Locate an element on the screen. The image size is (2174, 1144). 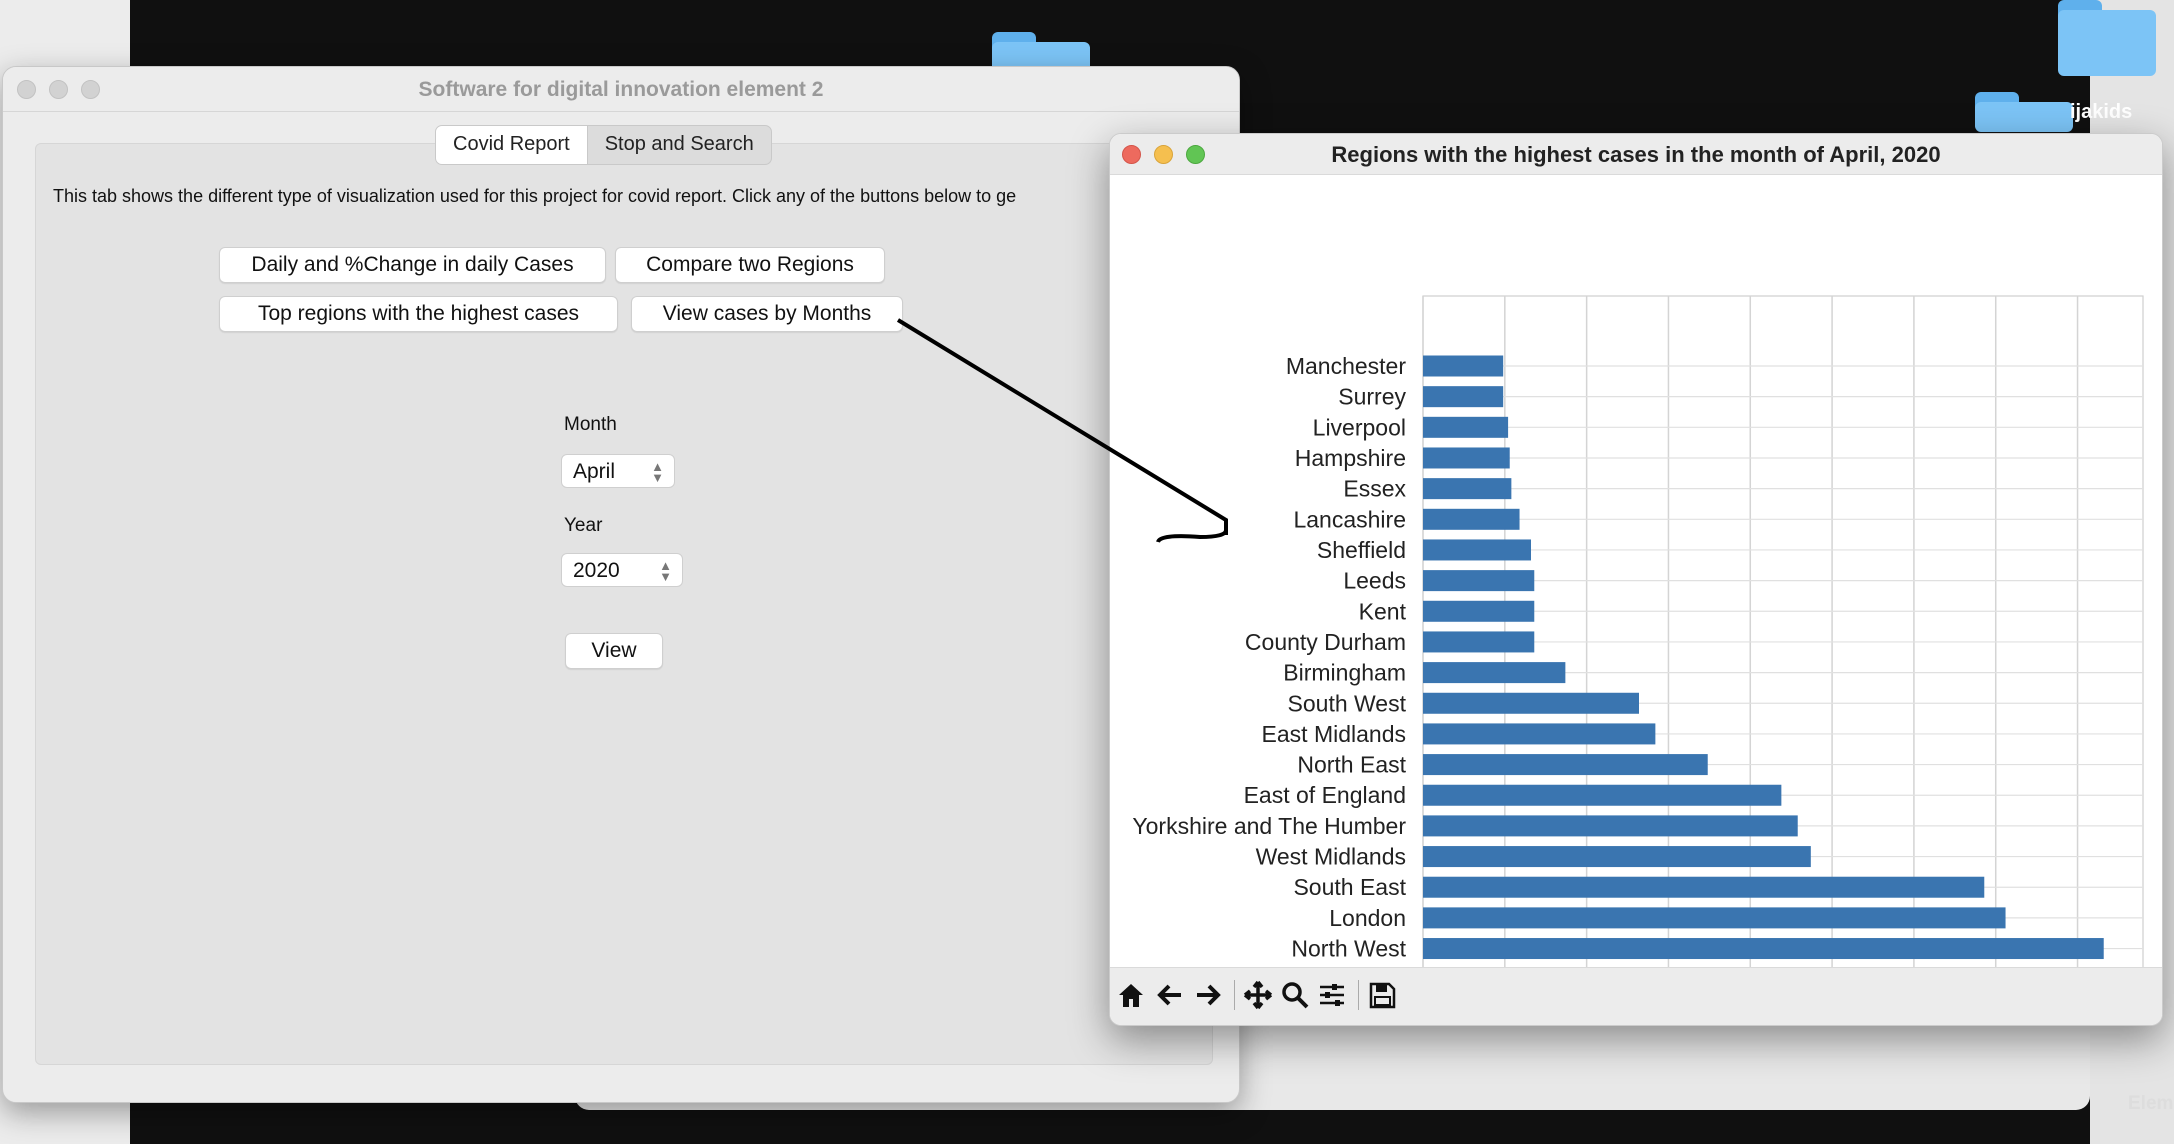
month-spinner: April ▲ ▼ is located at coordinates (618, 471).